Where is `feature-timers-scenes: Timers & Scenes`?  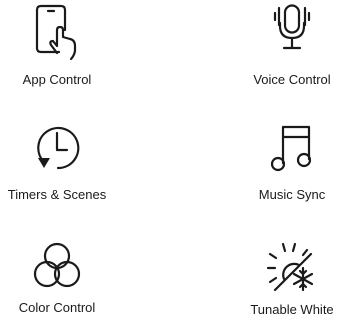
feature-timers-scenes: Timers & Scenes is located at coordinates (63, 163).